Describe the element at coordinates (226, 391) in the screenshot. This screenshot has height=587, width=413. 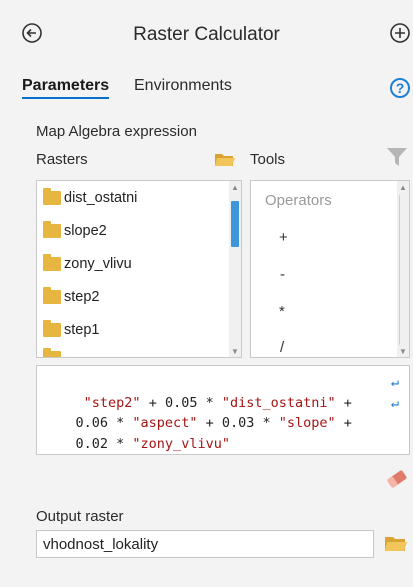
I see `expression-line-1: "step2" + 0.05 * "dist_ostatni" + ↵` at that location.